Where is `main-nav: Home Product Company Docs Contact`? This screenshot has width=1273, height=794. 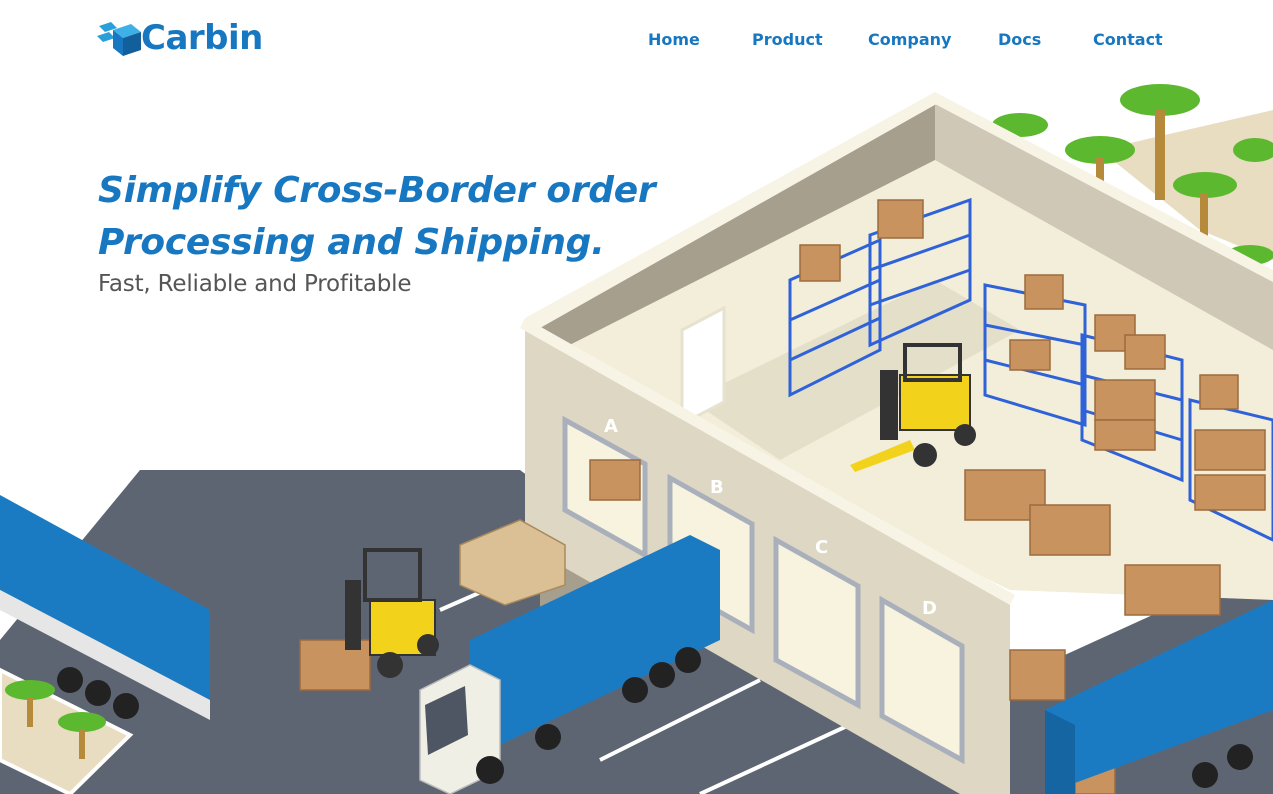 main-nav: Home Product Company Docs Contact is located at coordinates (900, 42).